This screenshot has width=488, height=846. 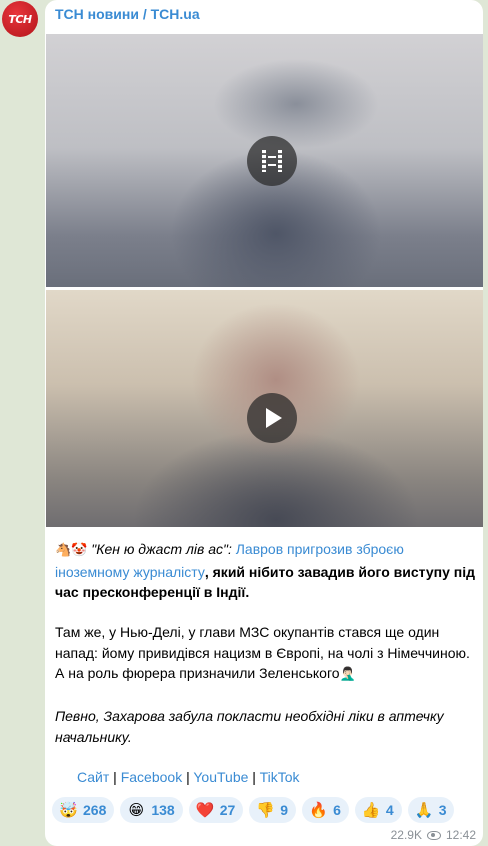 I want to click on thumbs-down-icon: 👎, so click(x=265, y=810).